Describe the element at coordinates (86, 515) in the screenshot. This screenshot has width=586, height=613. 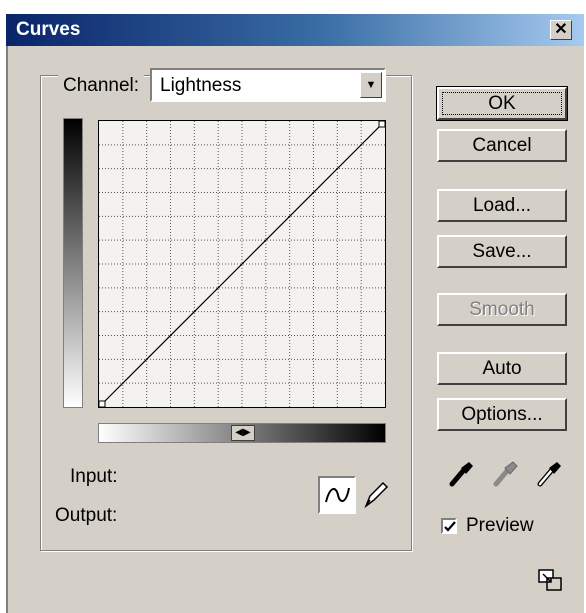
I see `output-label: Output:` at that location.